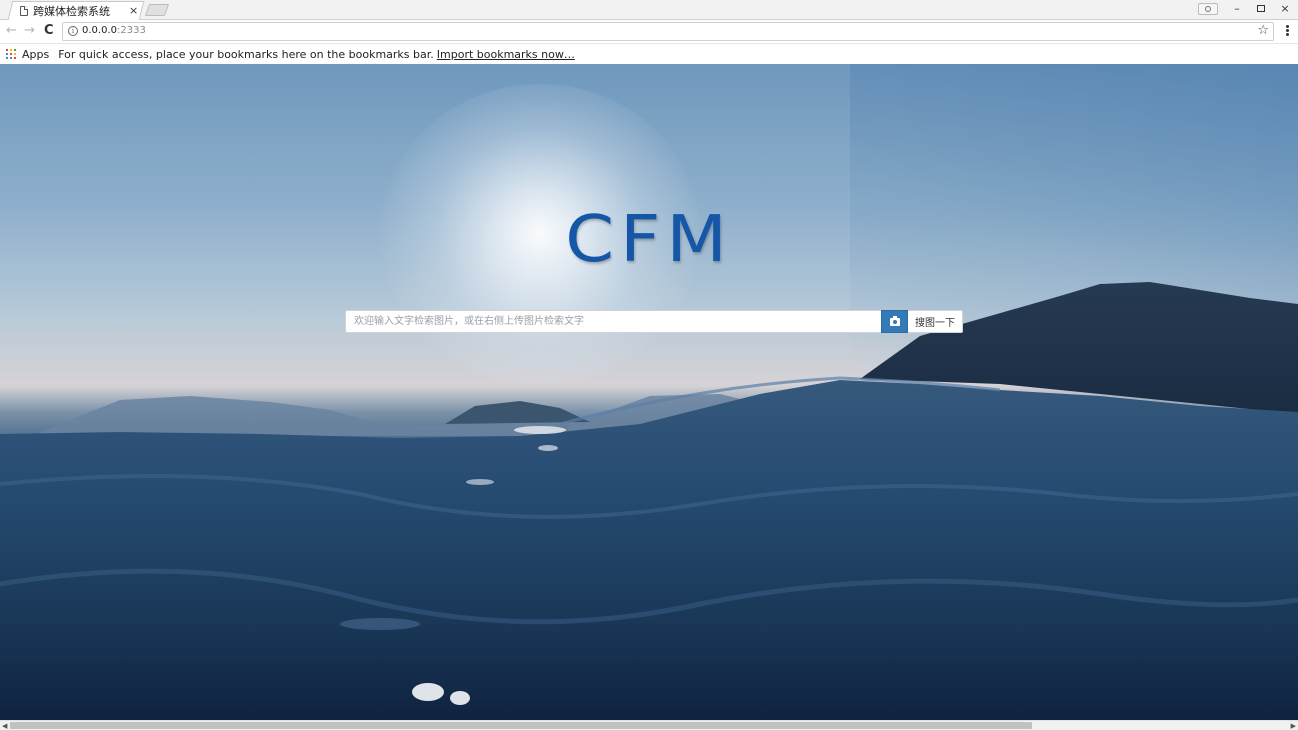  What do you see at coordinates (1293, 726) in the screenshot?
I see `scroll-right-arrow-icon: ▶` at bounding box center [1293, 726].